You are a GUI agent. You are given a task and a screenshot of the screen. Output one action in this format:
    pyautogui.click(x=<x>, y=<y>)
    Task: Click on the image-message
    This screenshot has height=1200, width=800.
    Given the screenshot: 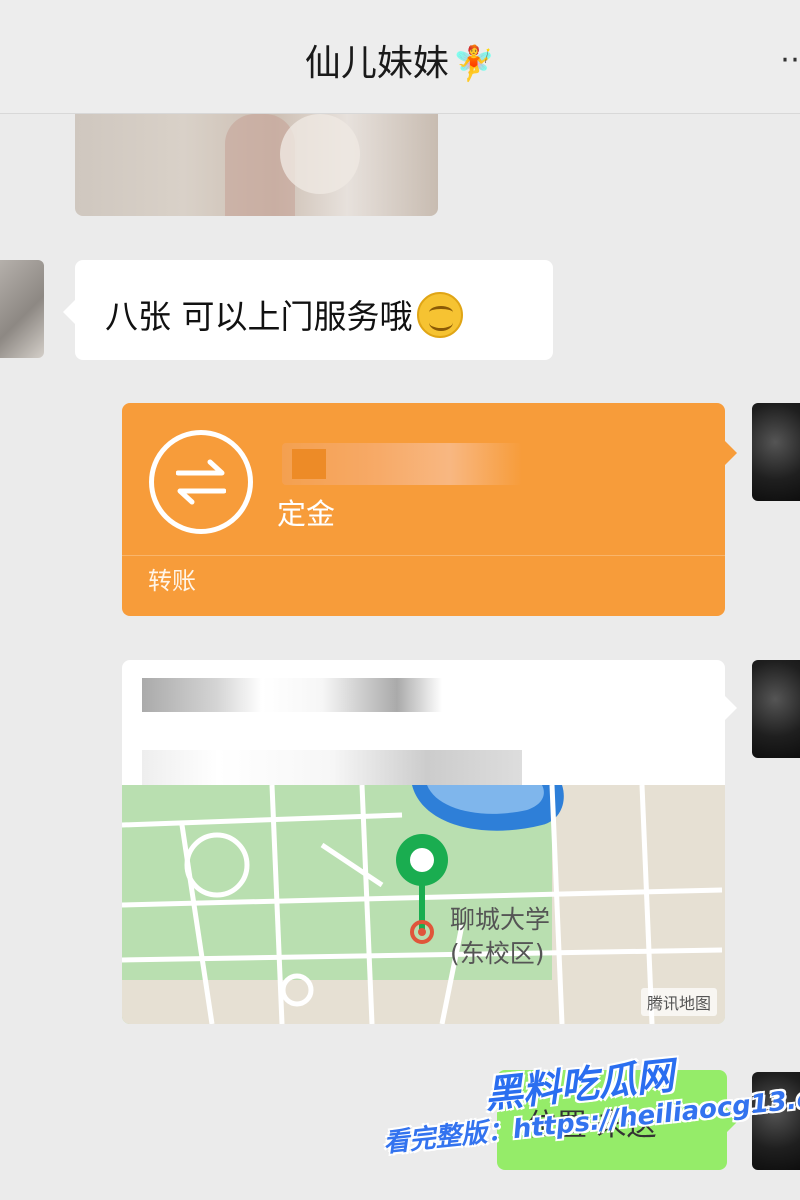 What is the action you would take?
    pyautogui.click(x=256, y=165)
    